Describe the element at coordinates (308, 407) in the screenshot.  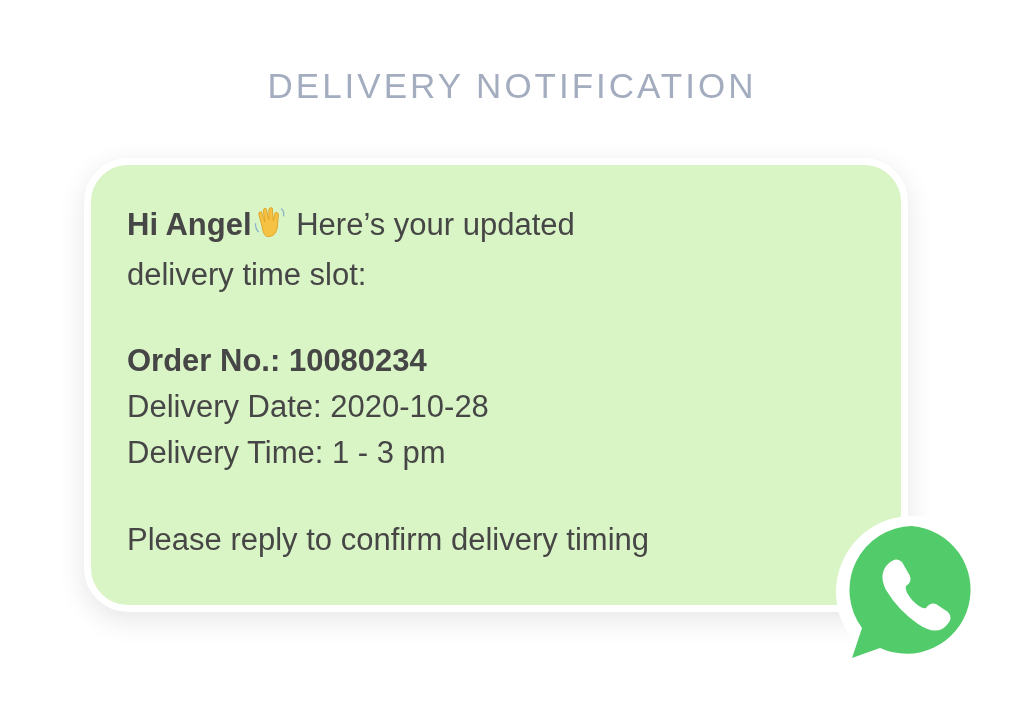
I see `detail-line: Delivery Date: 2020-10-28` at that location.